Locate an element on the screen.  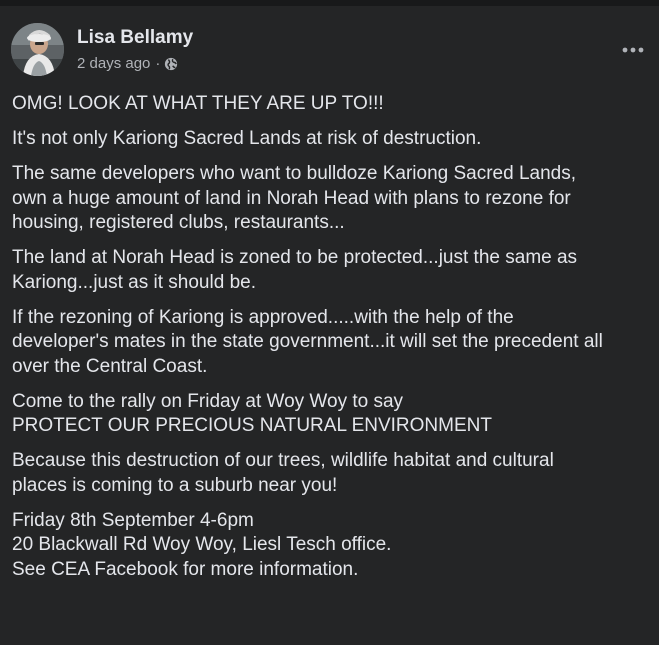
post-timestamp: 2 days ago is located at coordinates (113, 63).